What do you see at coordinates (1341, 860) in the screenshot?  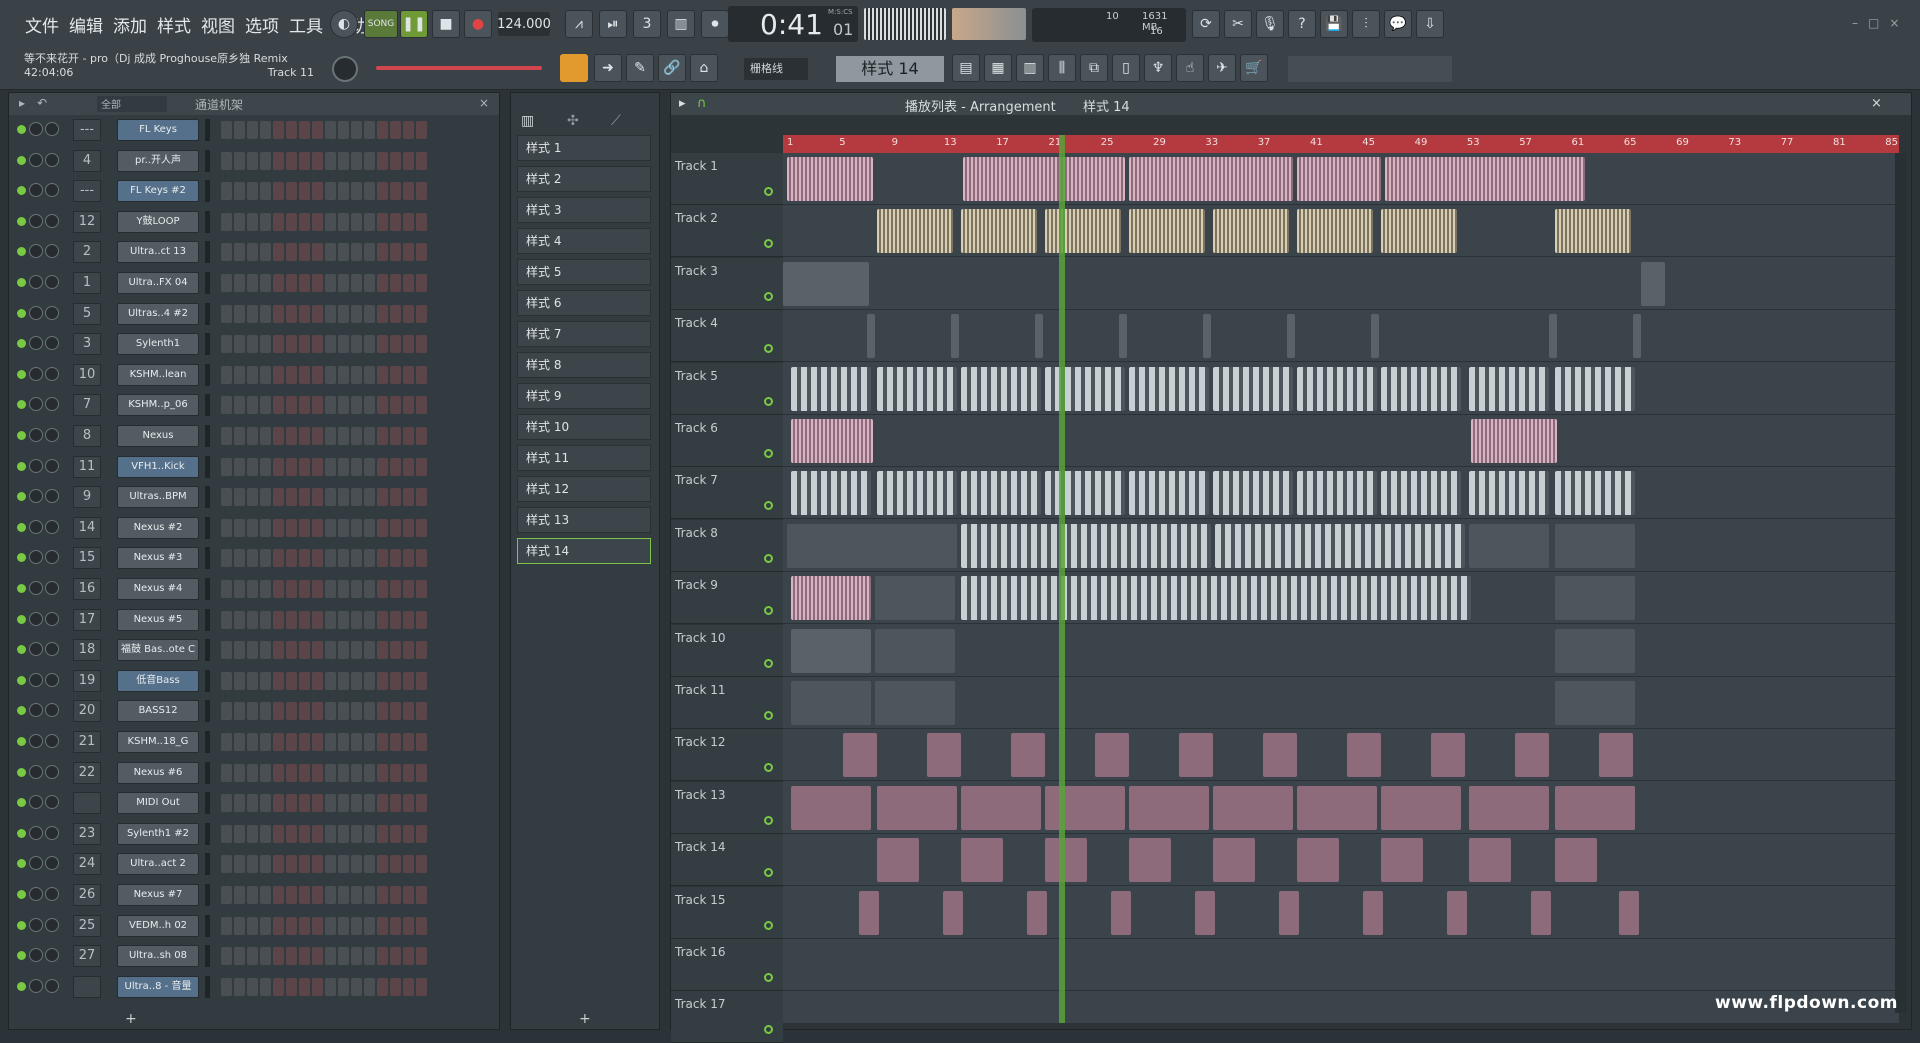 I see `track-lane` at bounding box center [1341, 860].